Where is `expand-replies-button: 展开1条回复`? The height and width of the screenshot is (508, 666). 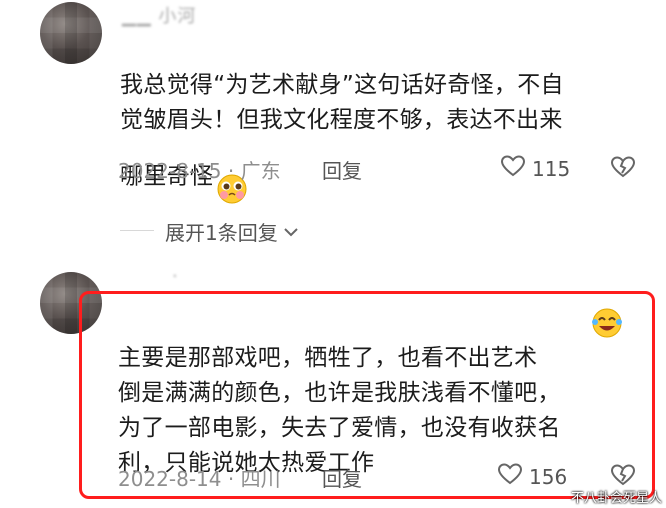 expand-replies-button: 展开1条回复 is located at coordinates (232, 231).